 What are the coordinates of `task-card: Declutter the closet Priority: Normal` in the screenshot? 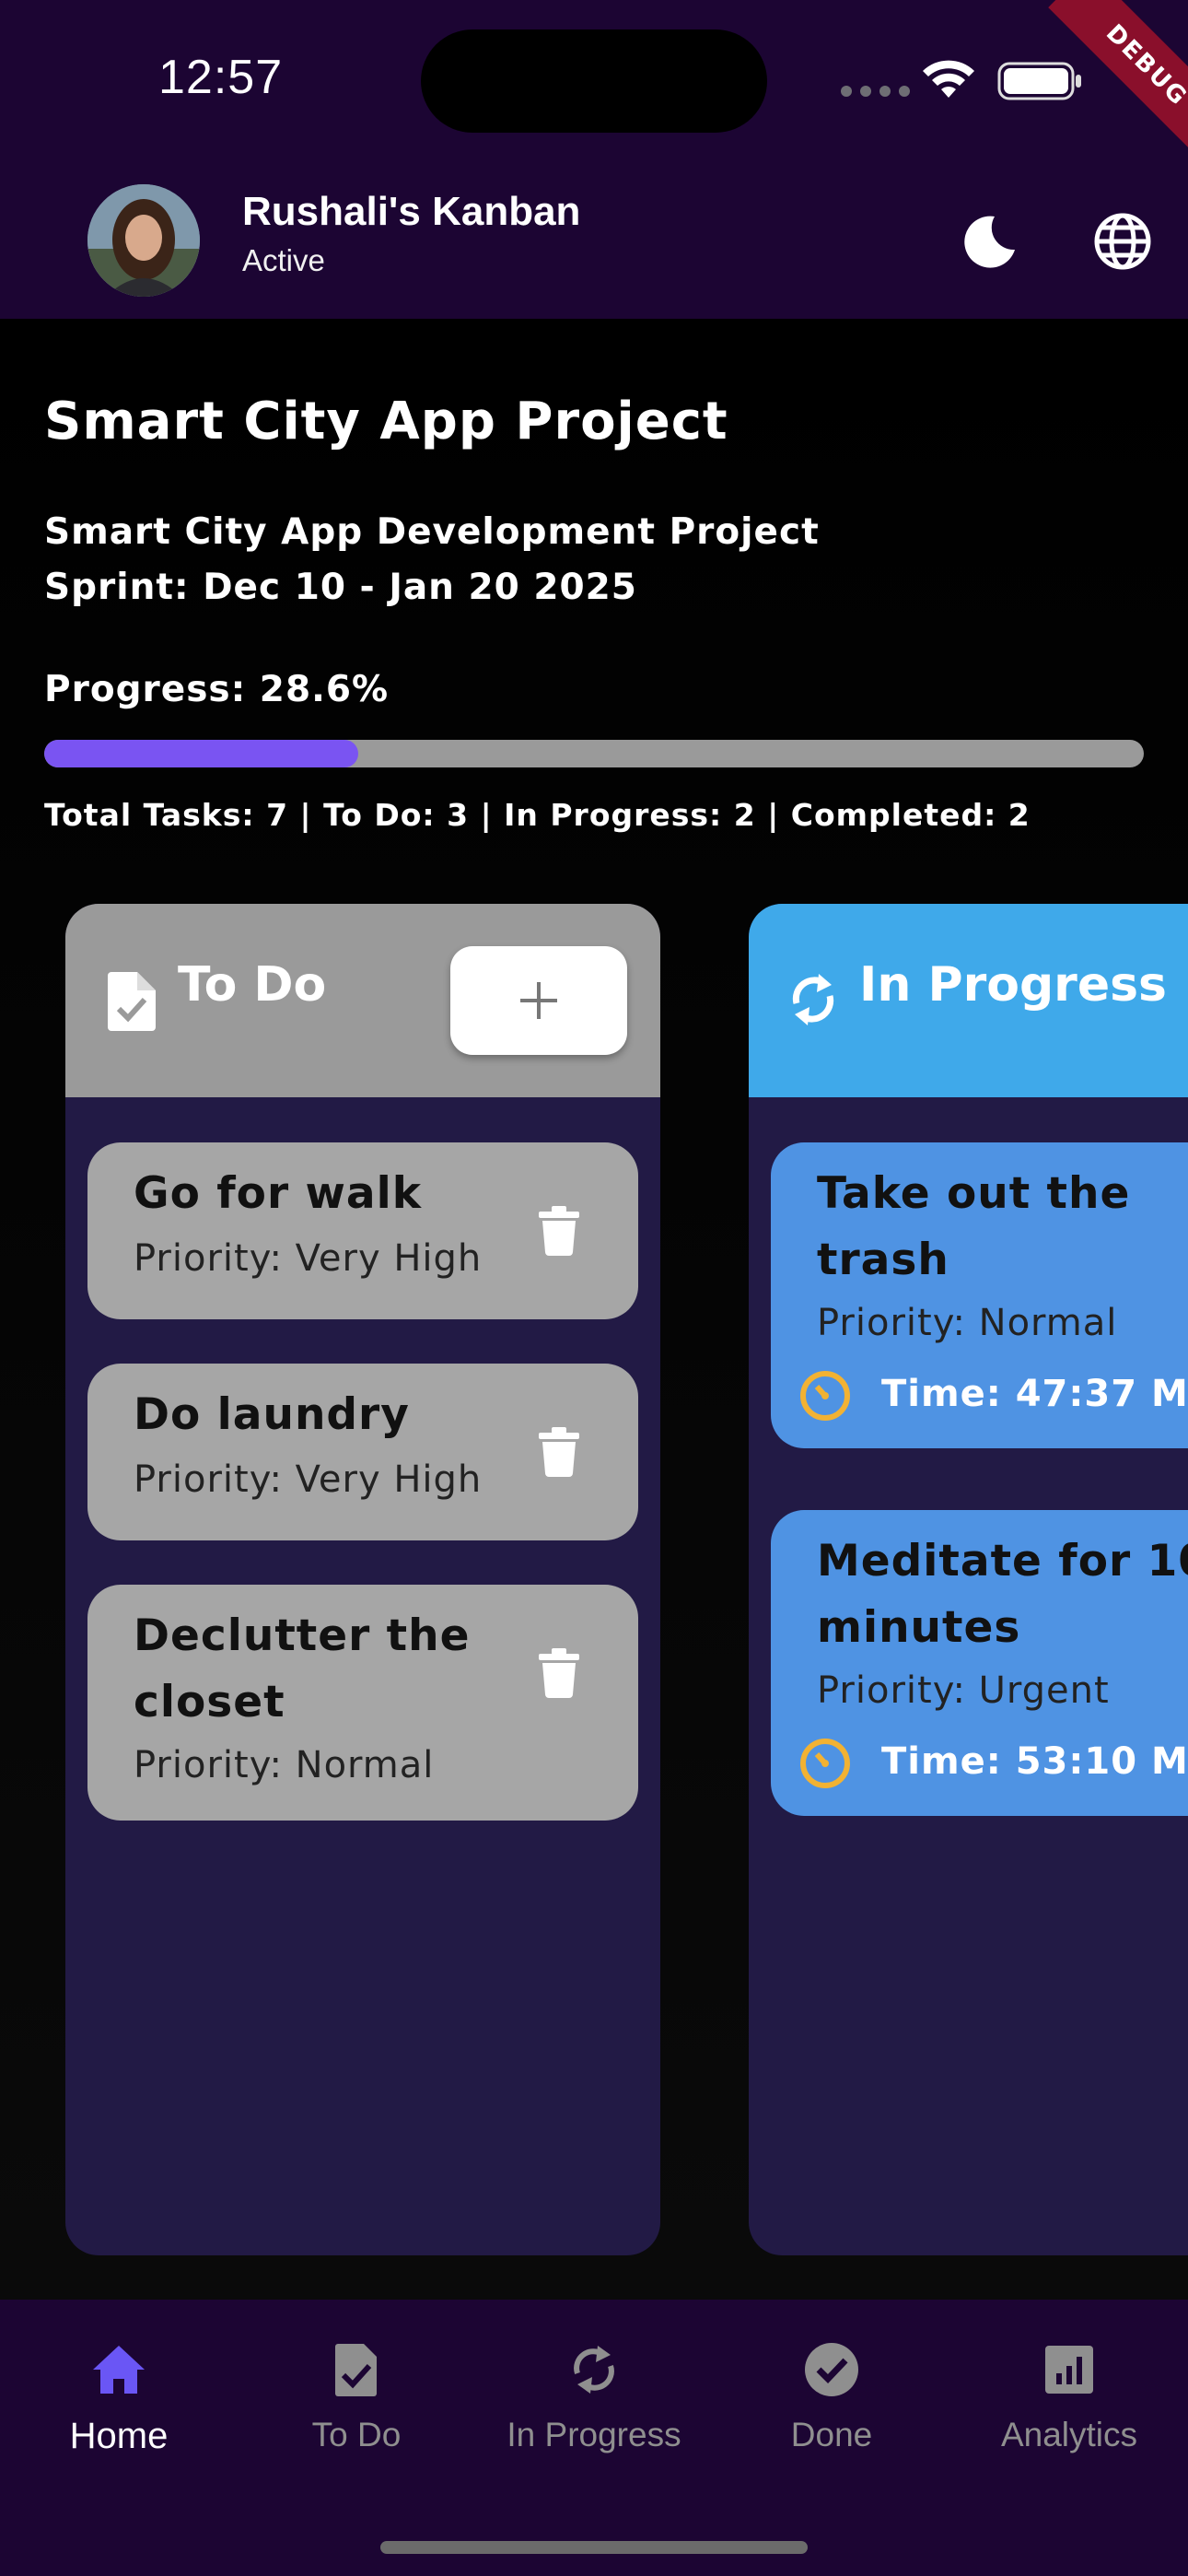 It's located at (362, 1703).